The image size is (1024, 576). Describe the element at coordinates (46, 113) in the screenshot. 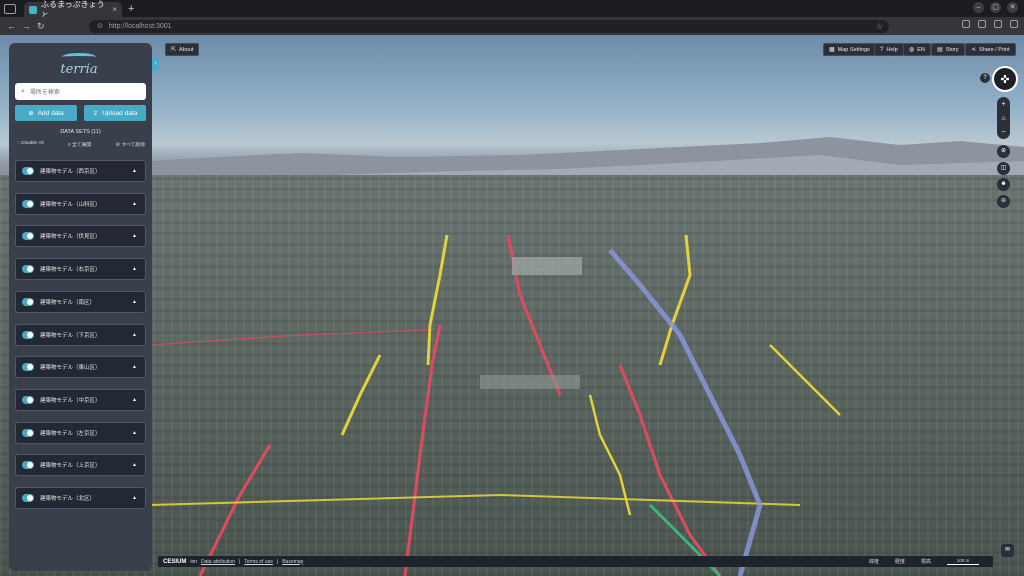

I see `add-data-button: ⊕ Add data` at that location.